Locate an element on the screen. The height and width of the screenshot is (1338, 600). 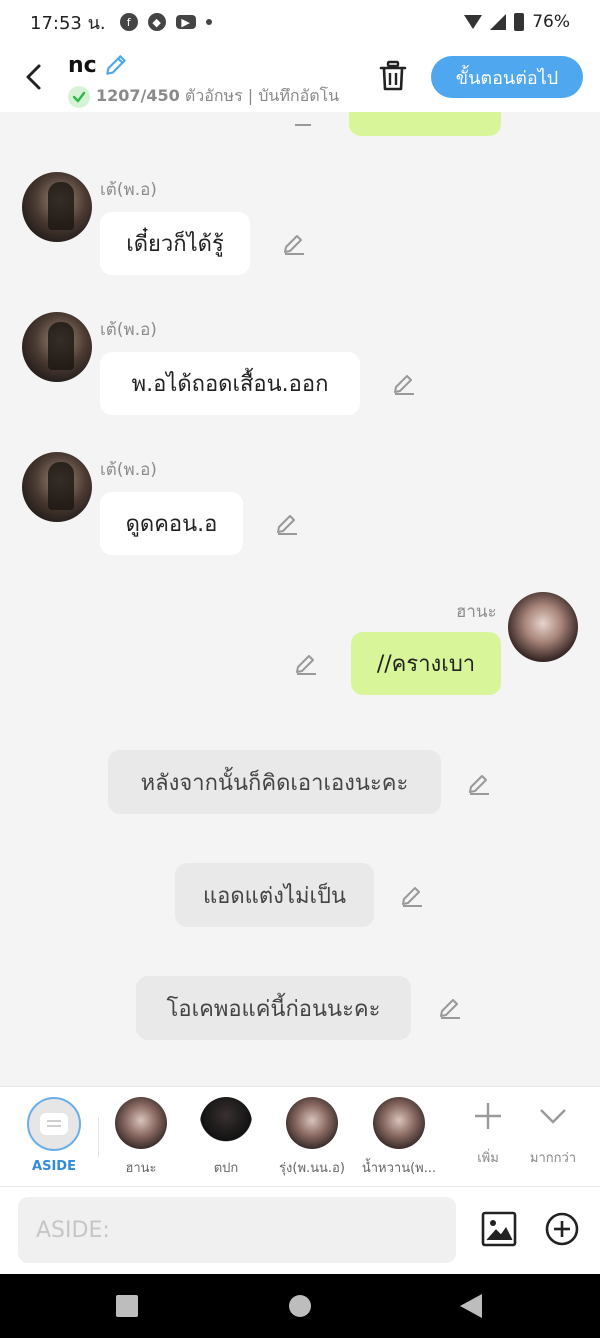
chevron-left-icon is located at coordinates (33, 77).